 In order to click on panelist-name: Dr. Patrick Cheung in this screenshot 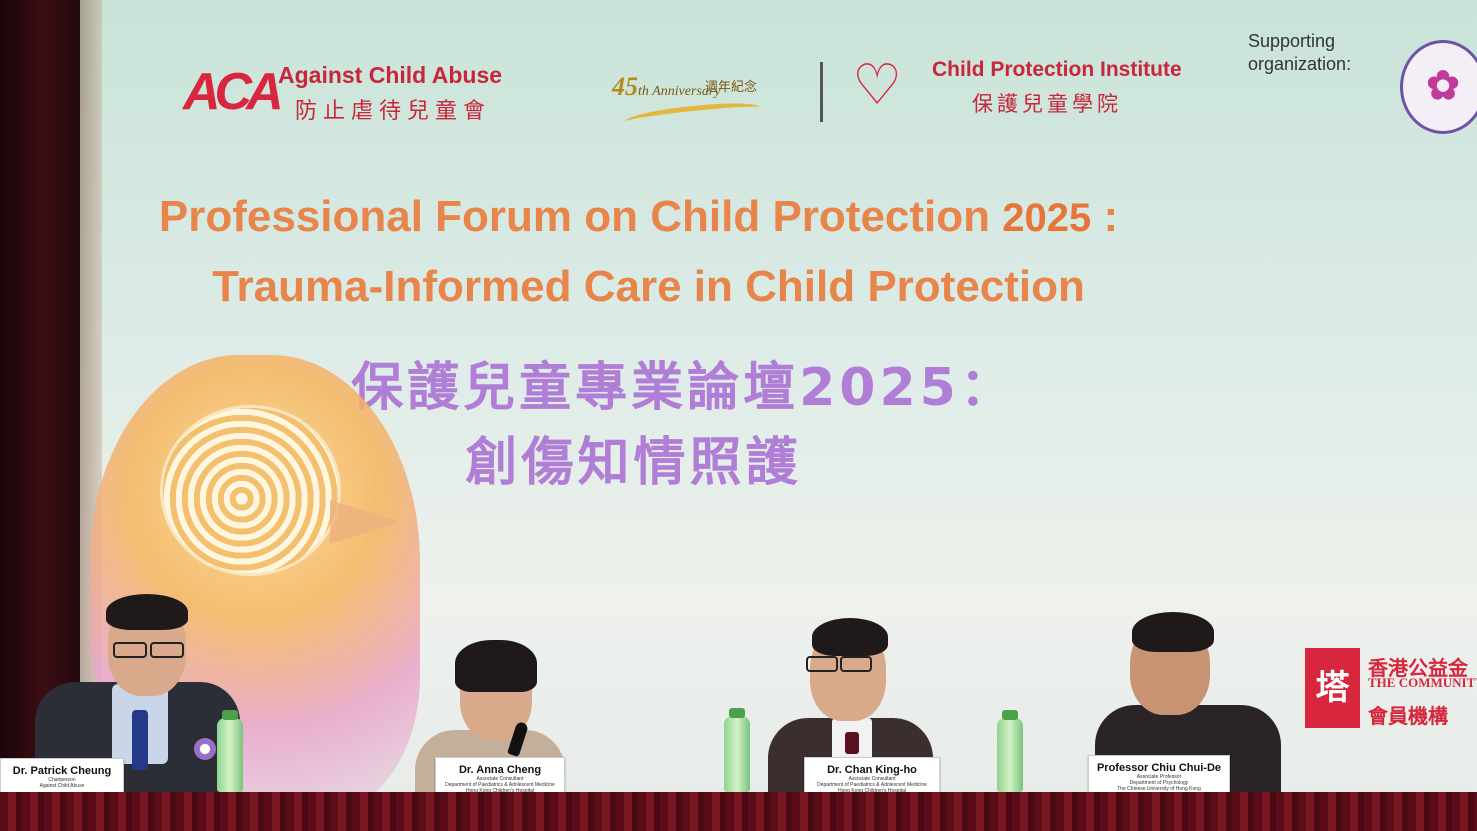, I will do `click(62, 771)`.